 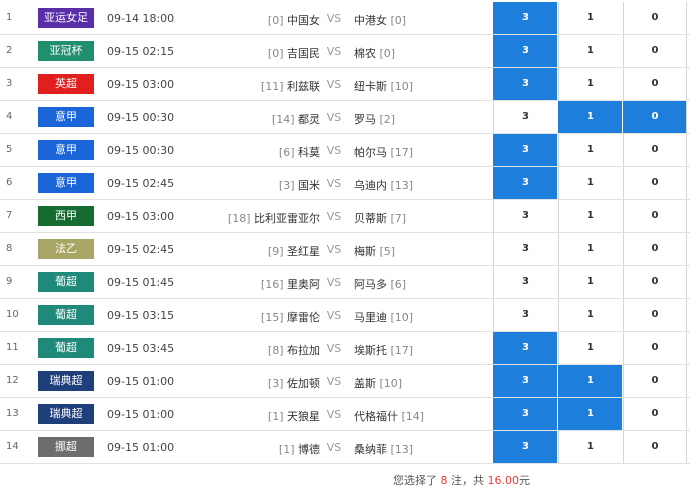 I want to click on row-index: 2, so click(x=9, y=50).